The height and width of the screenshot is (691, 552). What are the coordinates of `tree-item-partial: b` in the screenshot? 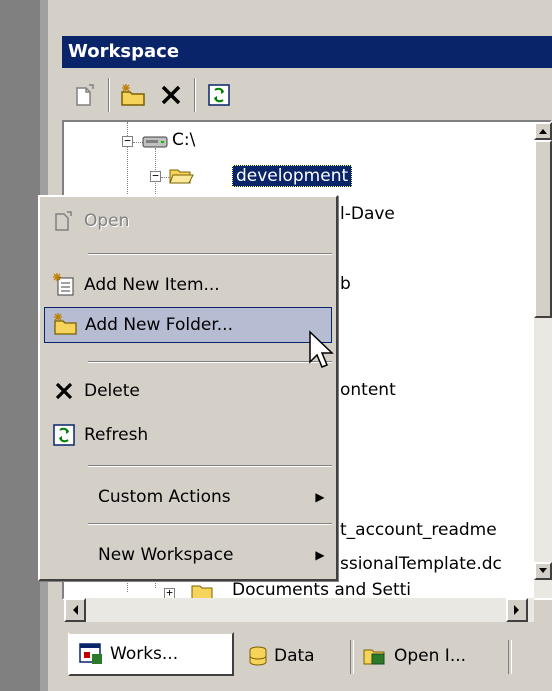 It's located at (345, 284).